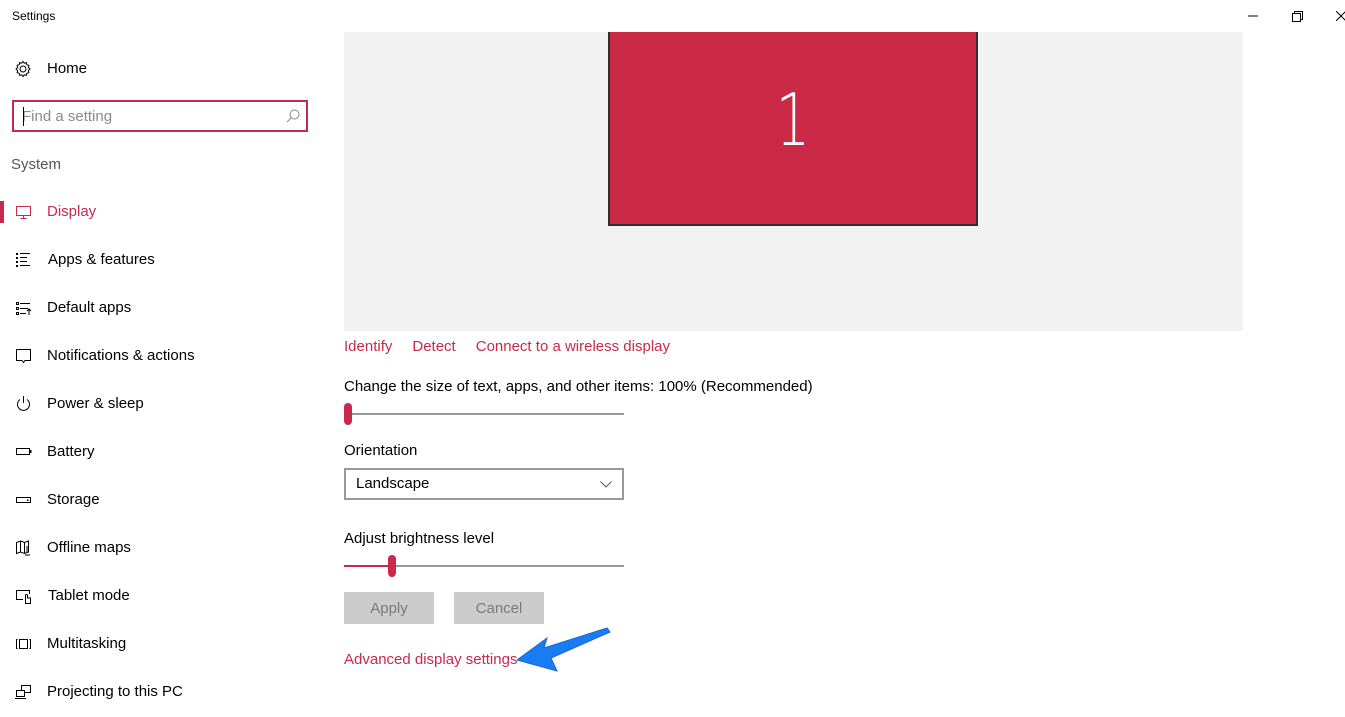 The height and width of the screenshot is (717, 1345). What do you see at coordinates (160, 452) in the screenshot?
I see `sidebar-item-battery: Battery` at bounding box center [160, 452].